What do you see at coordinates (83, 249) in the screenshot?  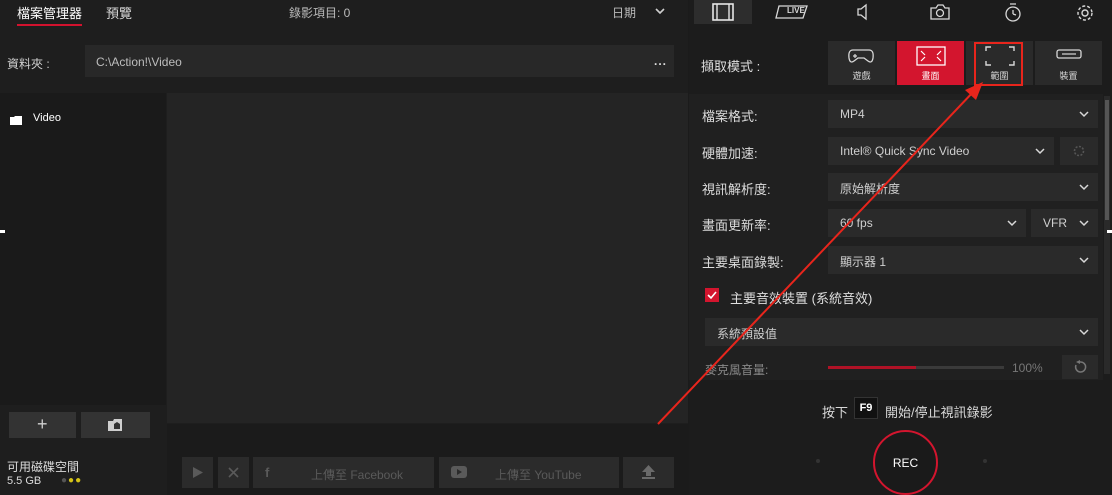 I see `folder-tree` at bounding box center [83, 249].